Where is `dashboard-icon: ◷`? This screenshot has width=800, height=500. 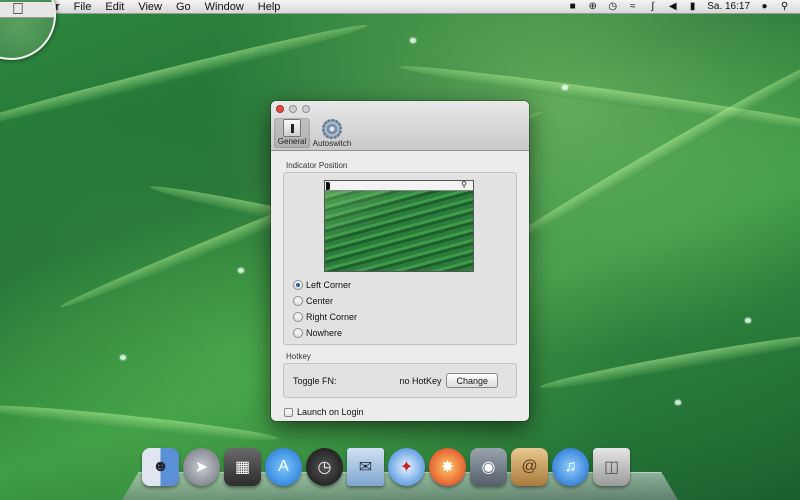
dashboard-icon: ◷ is located at coordinates (324, 467).